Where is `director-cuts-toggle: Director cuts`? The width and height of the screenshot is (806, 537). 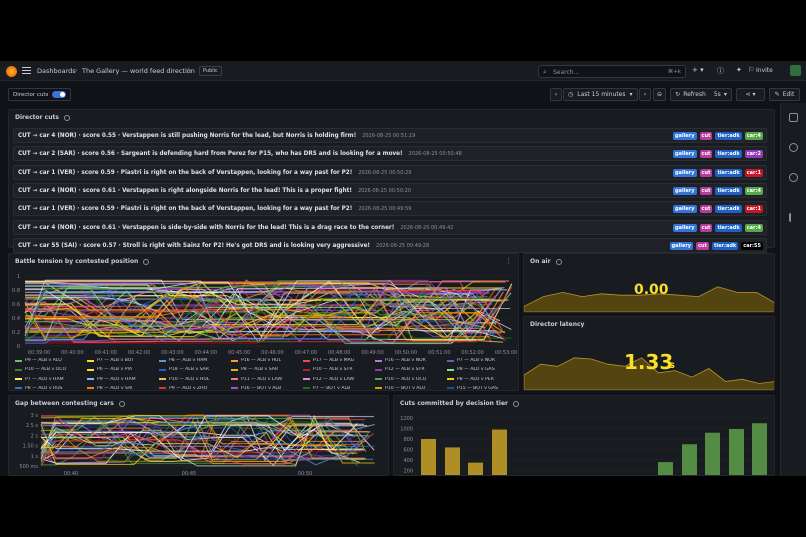
director-cuts-toggle: Director cuts is located at coordinates (40, 94).